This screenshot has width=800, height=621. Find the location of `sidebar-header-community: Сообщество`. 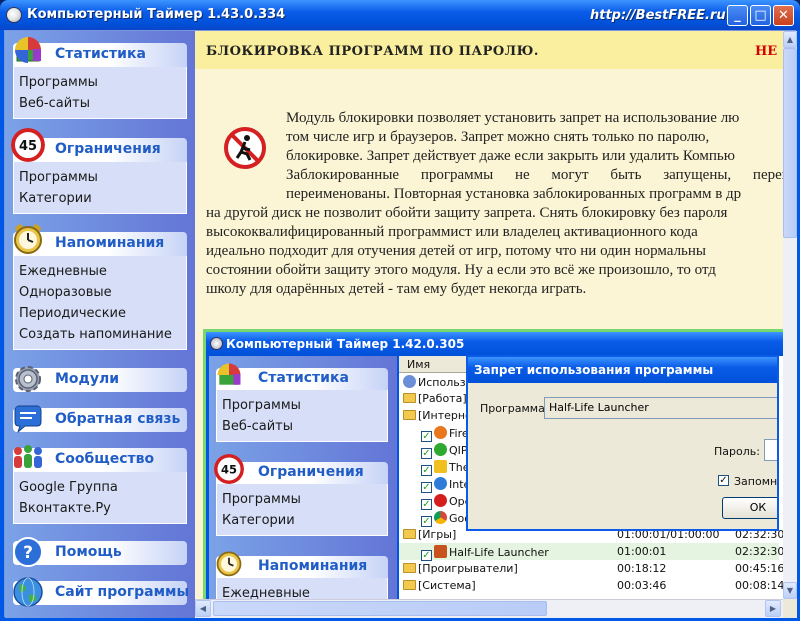

sidebar-header-community: Сообщество is located at coordinates (100, 458).